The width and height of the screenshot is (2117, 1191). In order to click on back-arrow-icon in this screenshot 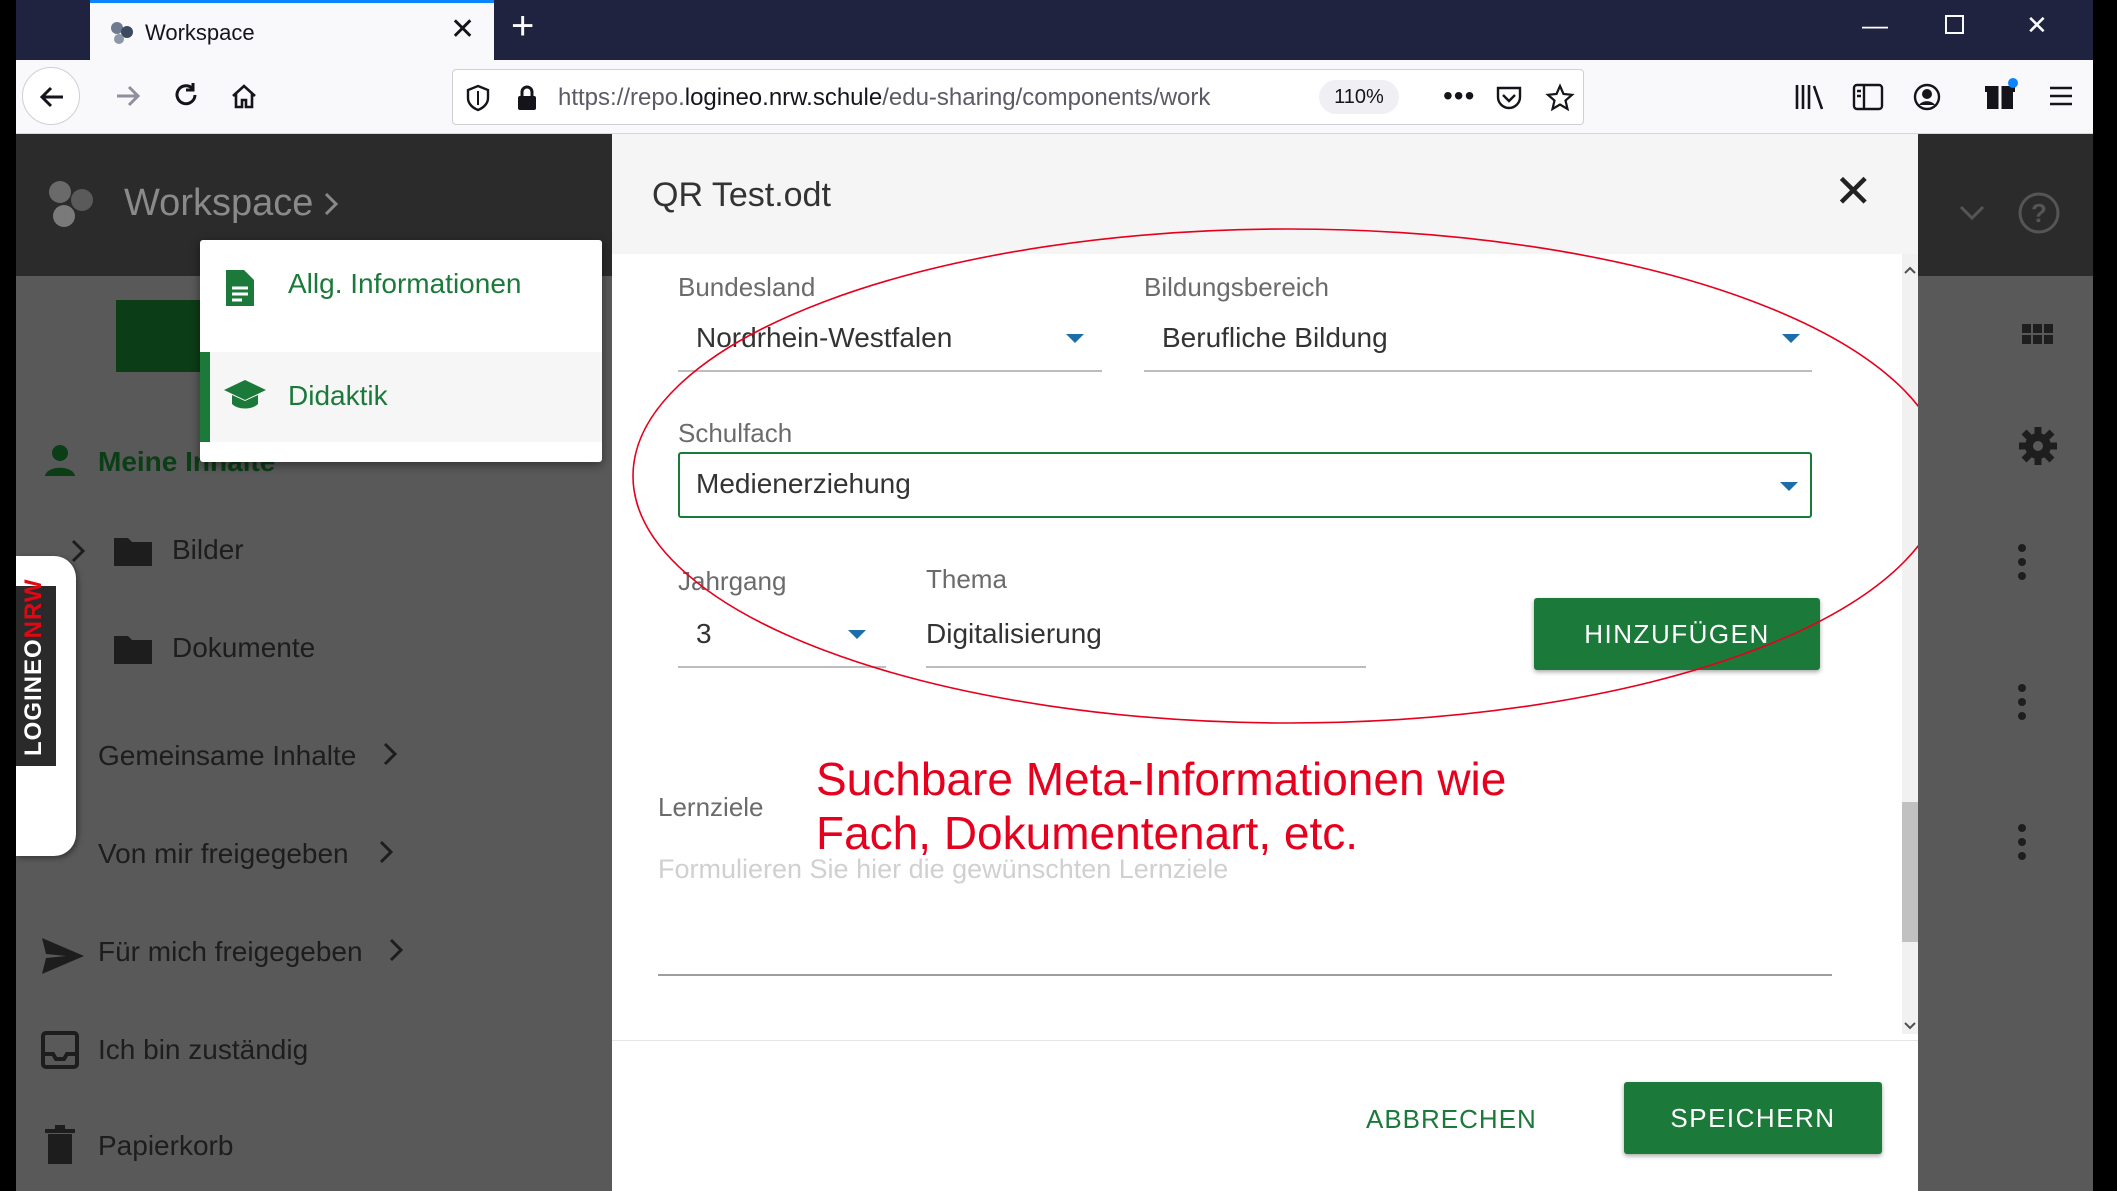, I will do `click(51, 97)`.